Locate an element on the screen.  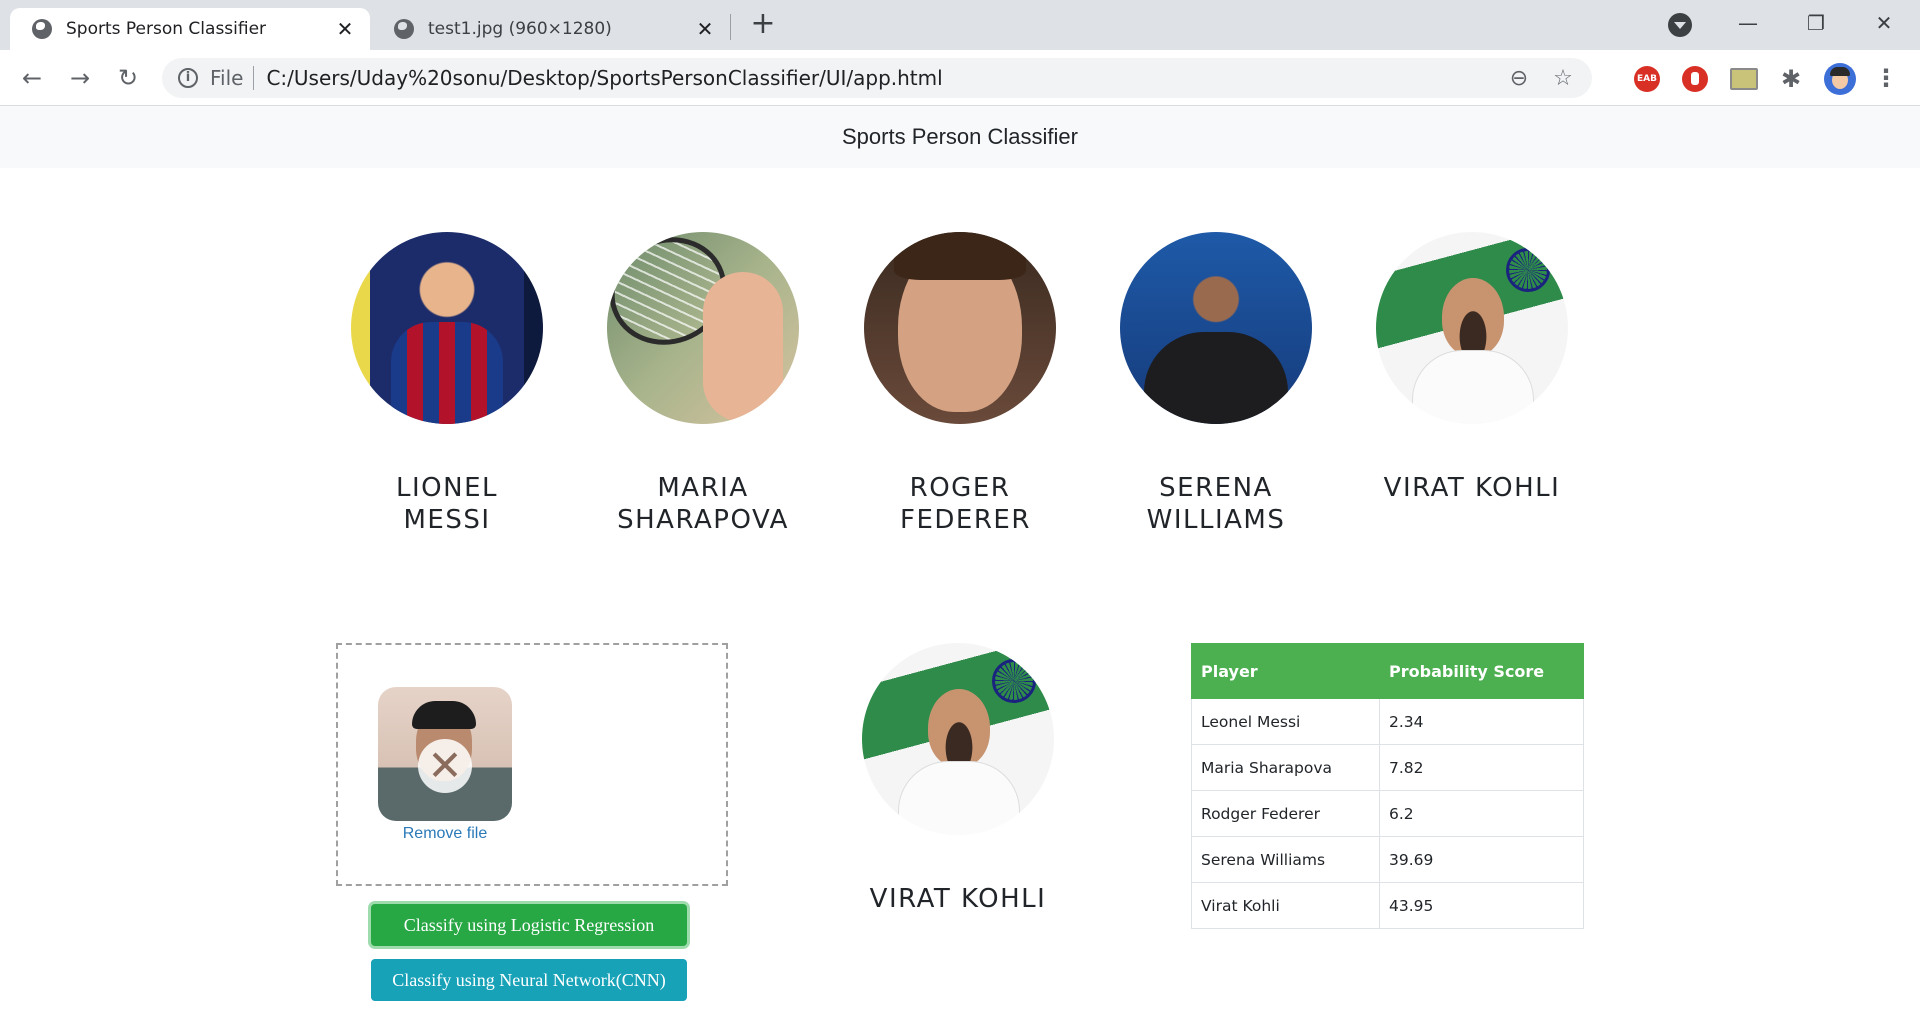
profile-avatar-icon is located at coordinates (1840, 79).